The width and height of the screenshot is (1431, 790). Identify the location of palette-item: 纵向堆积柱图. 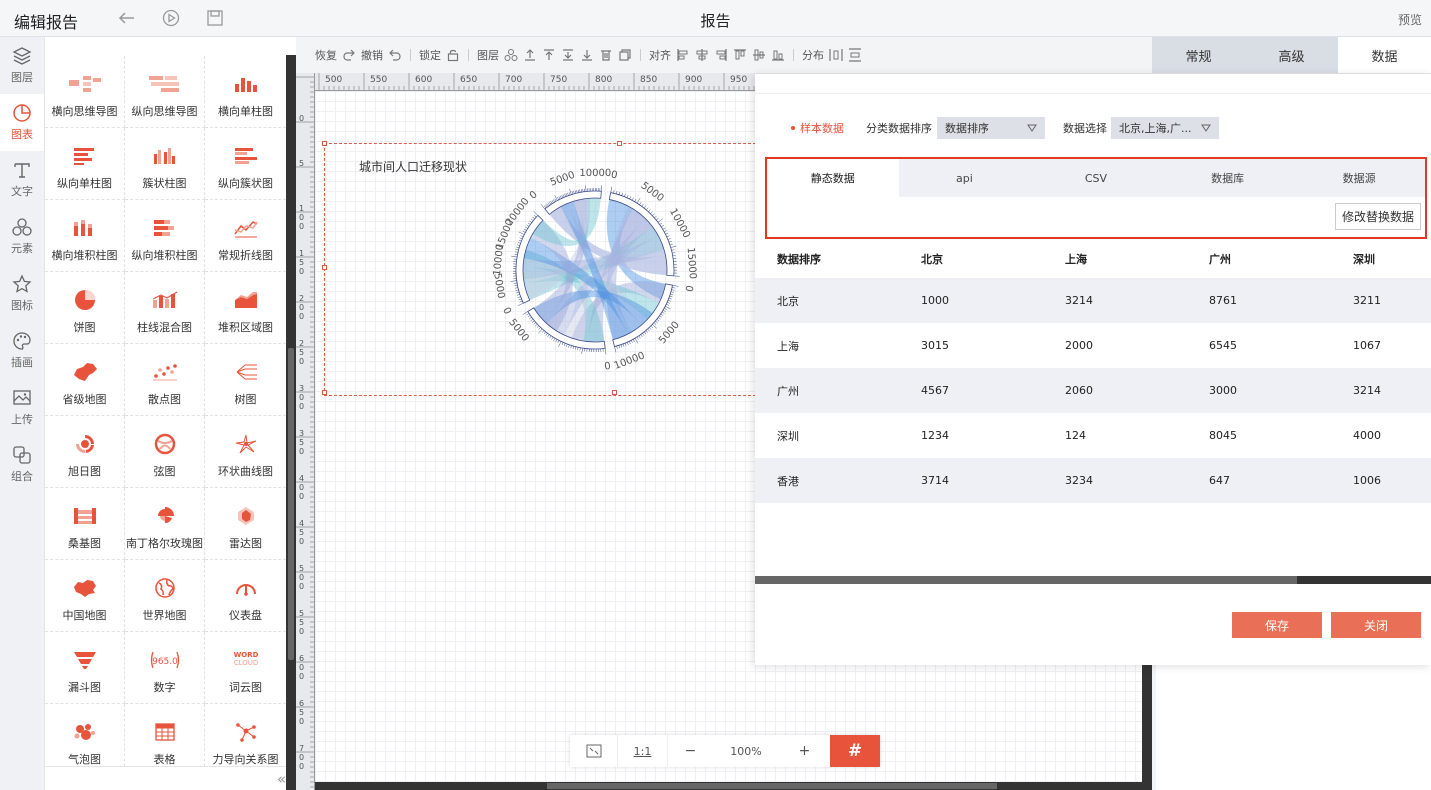
(165, 236).